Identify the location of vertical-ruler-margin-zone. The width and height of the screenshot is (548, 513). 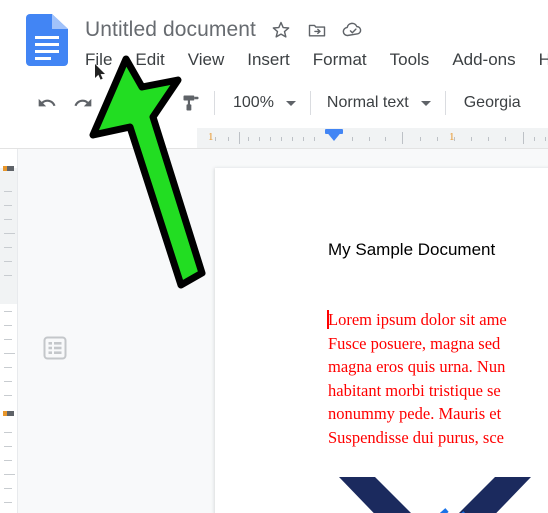
(8, 236).